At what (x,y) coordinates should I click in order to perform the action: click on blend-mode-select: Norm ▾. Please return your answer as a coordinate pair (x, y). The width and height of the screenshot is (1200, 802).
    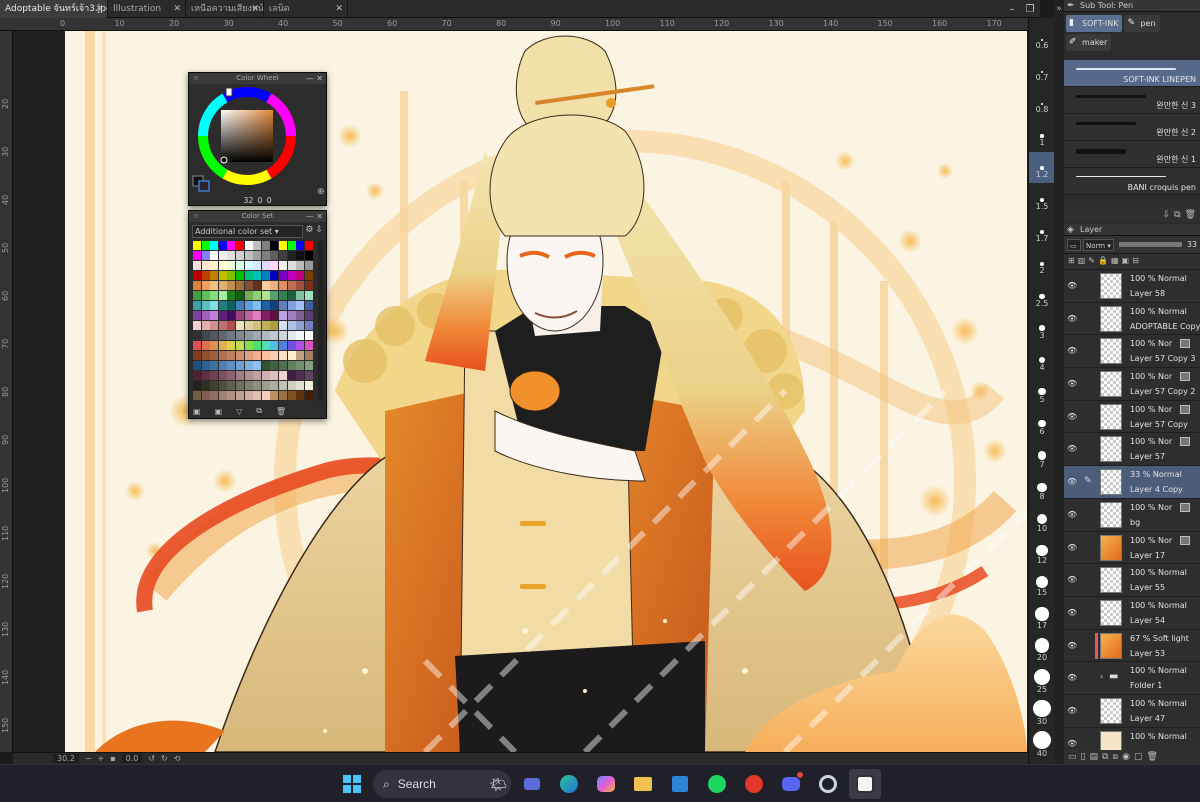
    Looking at the image, I should click on (1098, 244).